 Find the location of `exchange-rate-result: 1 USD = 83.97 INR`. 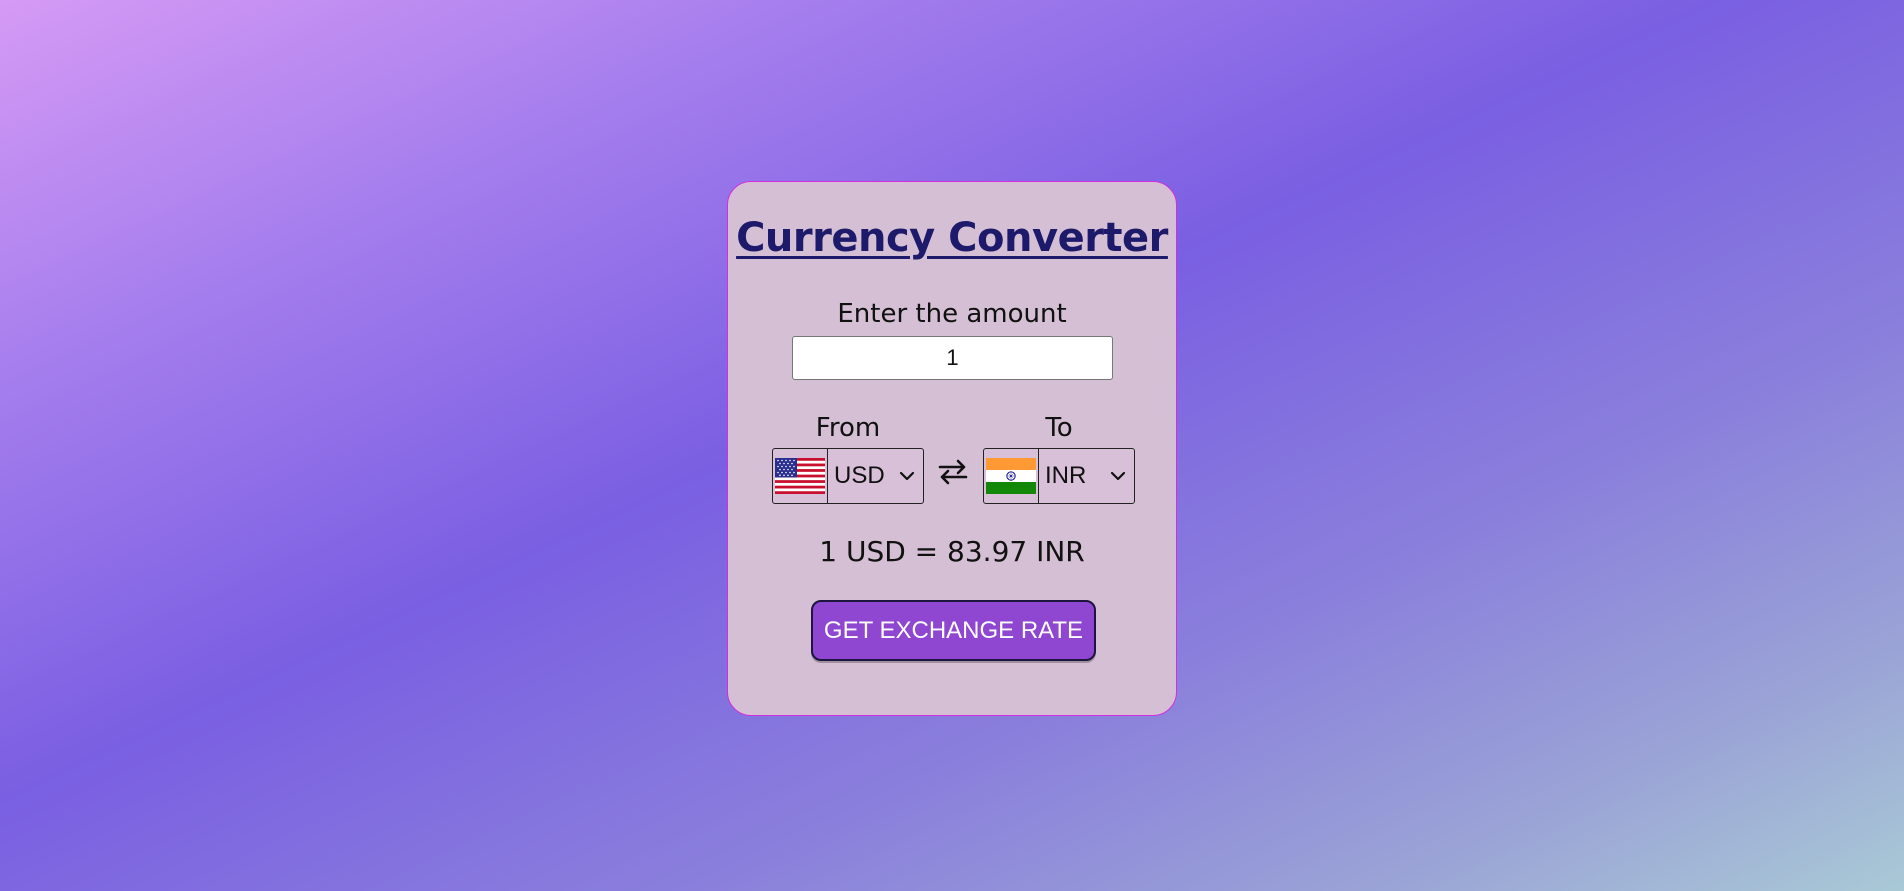

exchange-rate-result: 1 USD = 83.97 INR is located at coordinates (952, 551).